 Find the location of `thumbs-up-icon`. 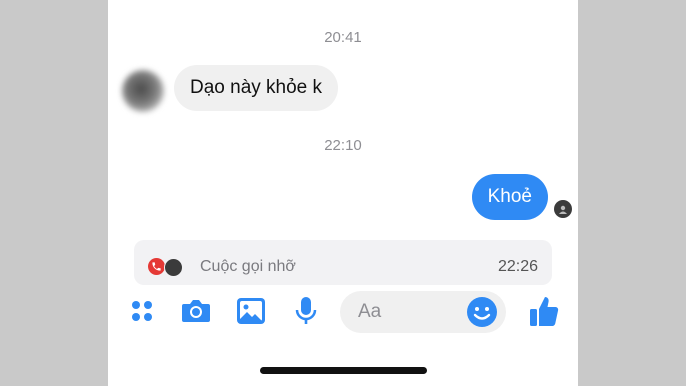

thumbs-up-icon is located at coordinates (544, 311).